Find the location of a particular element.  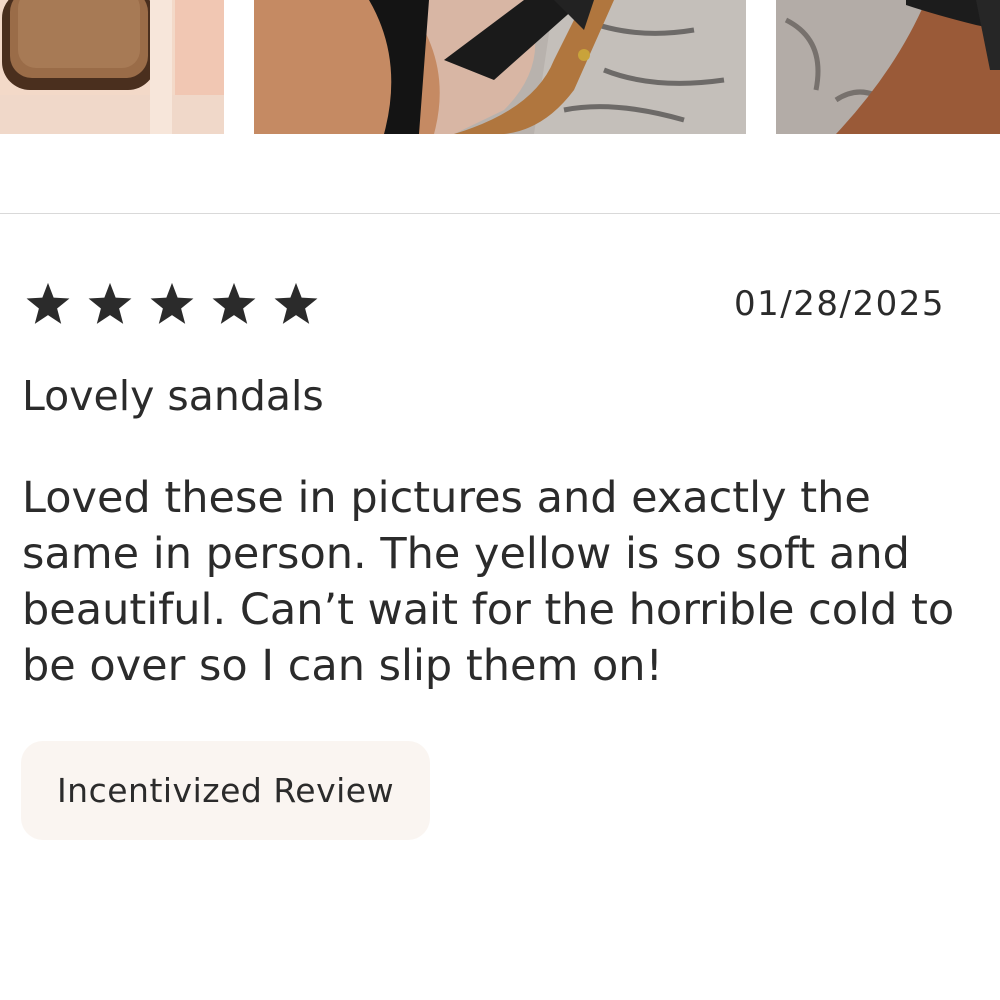

star-rating is located at coordinates (172, 305).